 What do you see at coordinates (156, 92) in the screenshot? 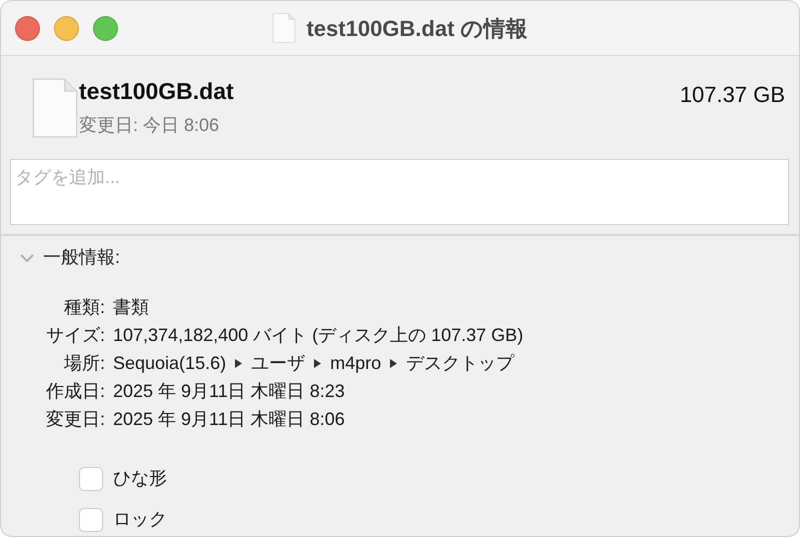
I see `file-name: test100GB.dat` at bounding box center [156, 92].